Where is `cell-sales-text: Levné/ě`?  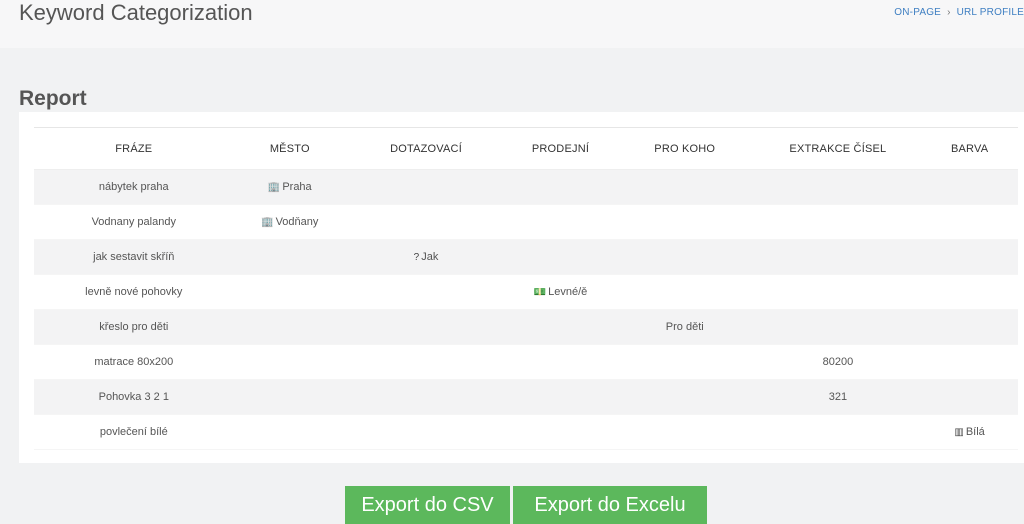 cell-sales-text: Levné/ě is located at coordinates (568, 292).